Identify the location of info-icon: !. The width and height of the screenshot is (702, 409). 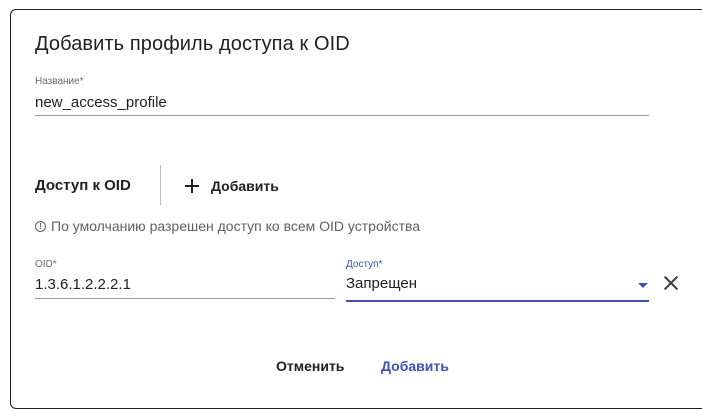
(40, 226).